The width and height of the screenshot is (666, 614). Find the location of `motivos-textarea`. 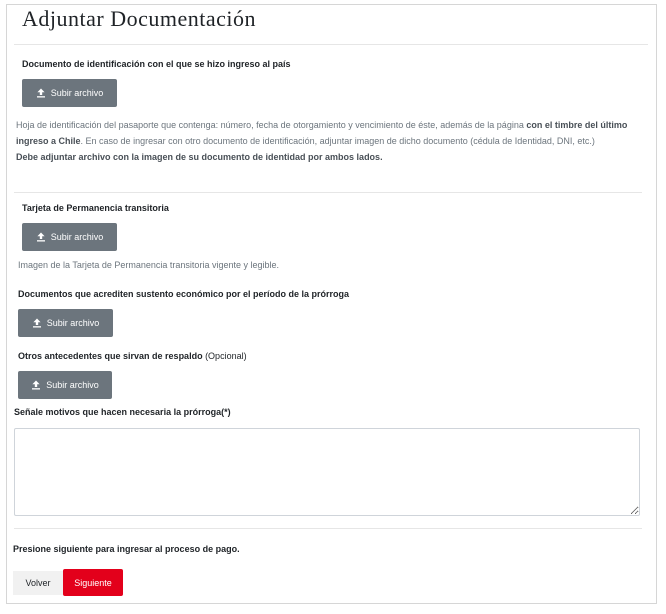

motivos-textarea is located at coordinates (327, 472).